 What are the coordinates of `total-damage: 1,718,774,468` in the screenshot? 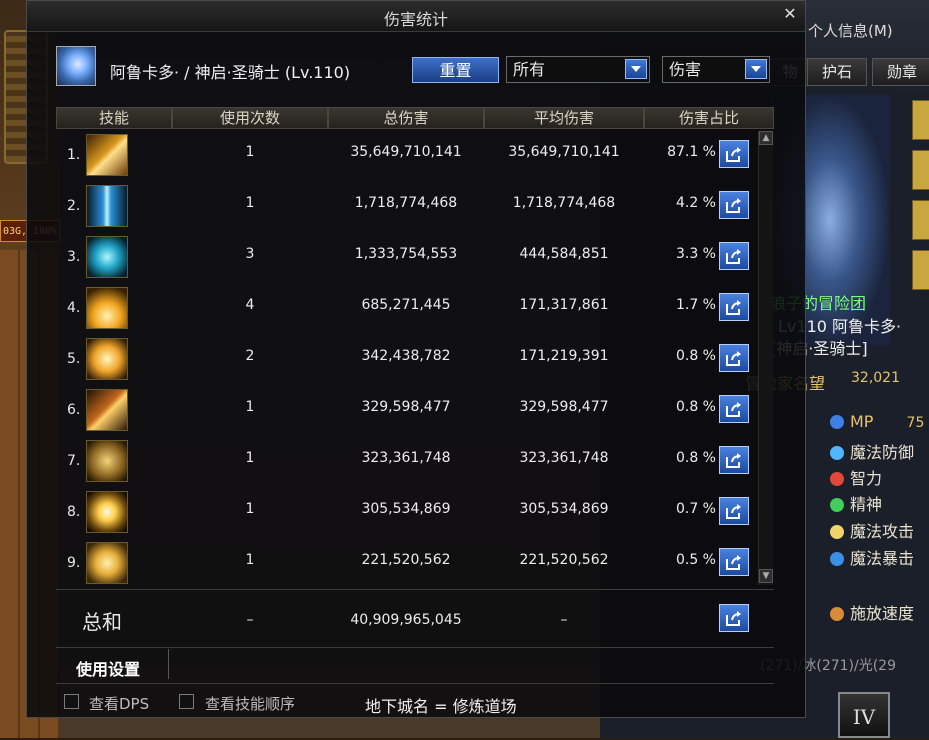 It's located at (406, 203).